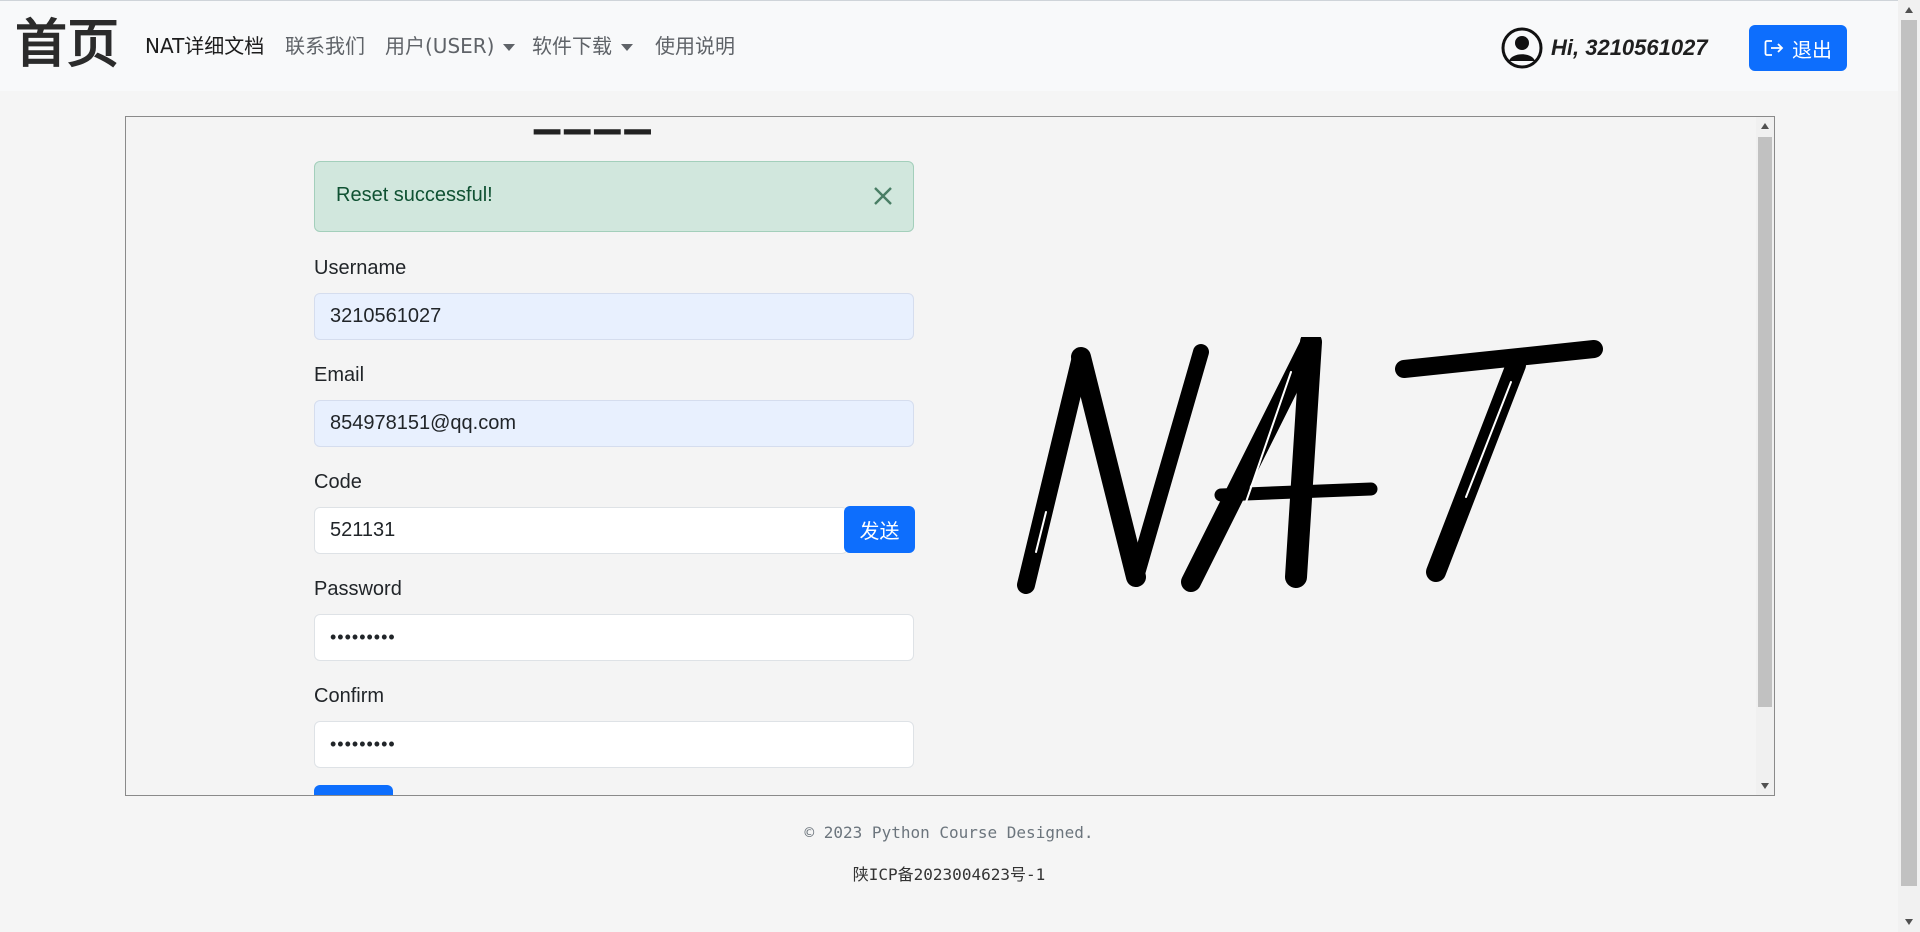 This screenshot has height=932, width=1920. Describe the element at coordinates (353, 790) in the screenshot. I see `submit-button` at that location.